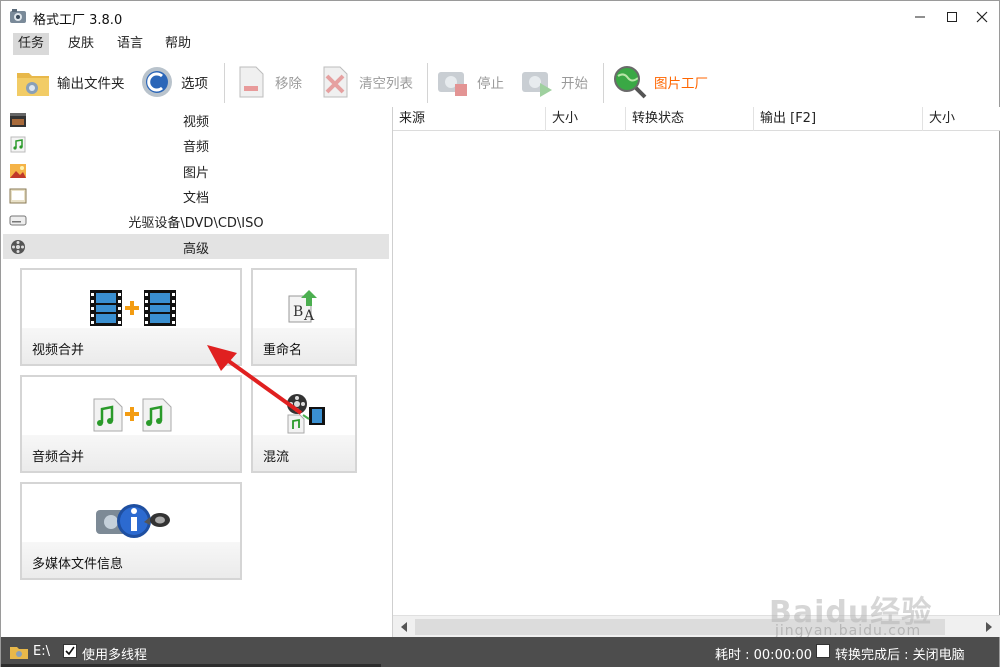  What do you see at coordinates (194, 84) in the screenshot?
I see `options-label: 选项` at bounding box center [194, 84].